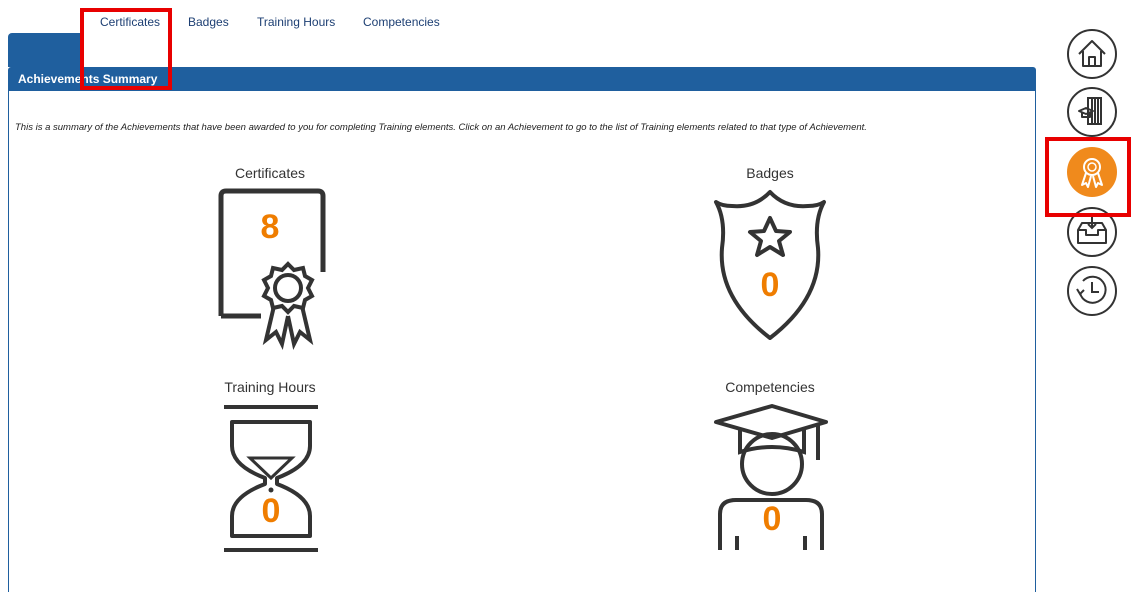  What do you see at coordinates (270, 173) in the screenshot?
I see `certificates-title: Certificates` at bounding box center [270, 173].